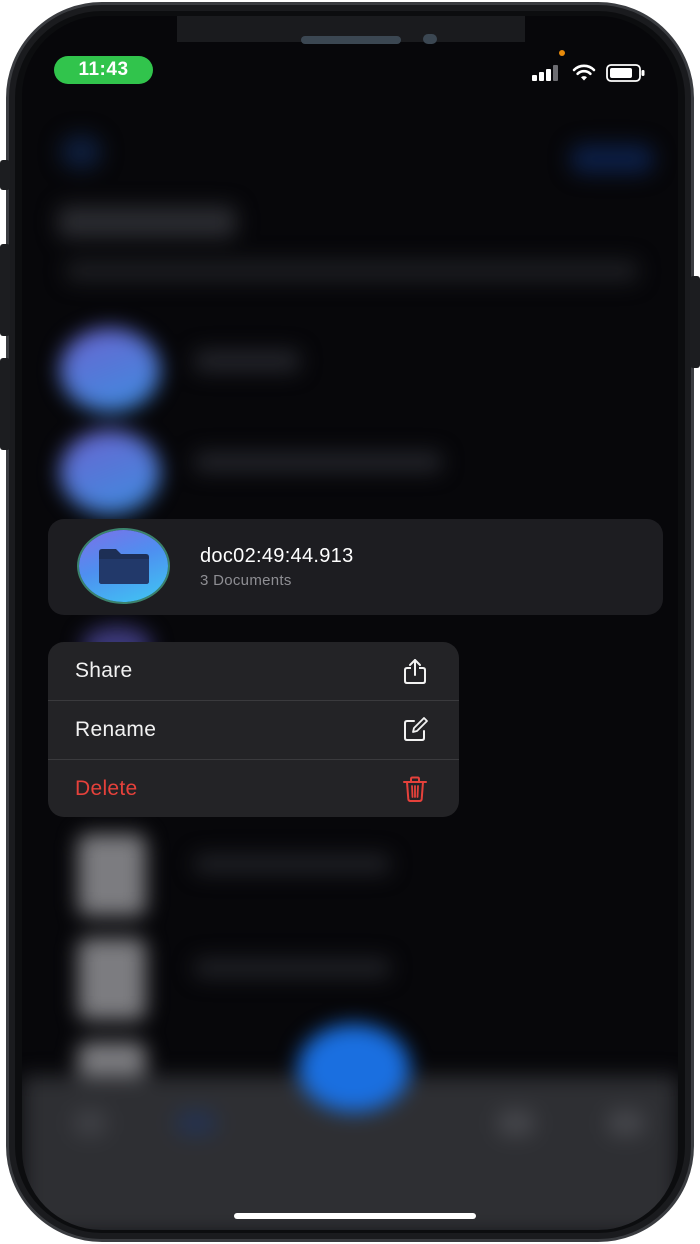 The height and width of the screenshot is (1244, 700). What do you see at coordinates (584, 72) in the screenshot?
I see `wifi-icon` at bounding box center [584, 72].